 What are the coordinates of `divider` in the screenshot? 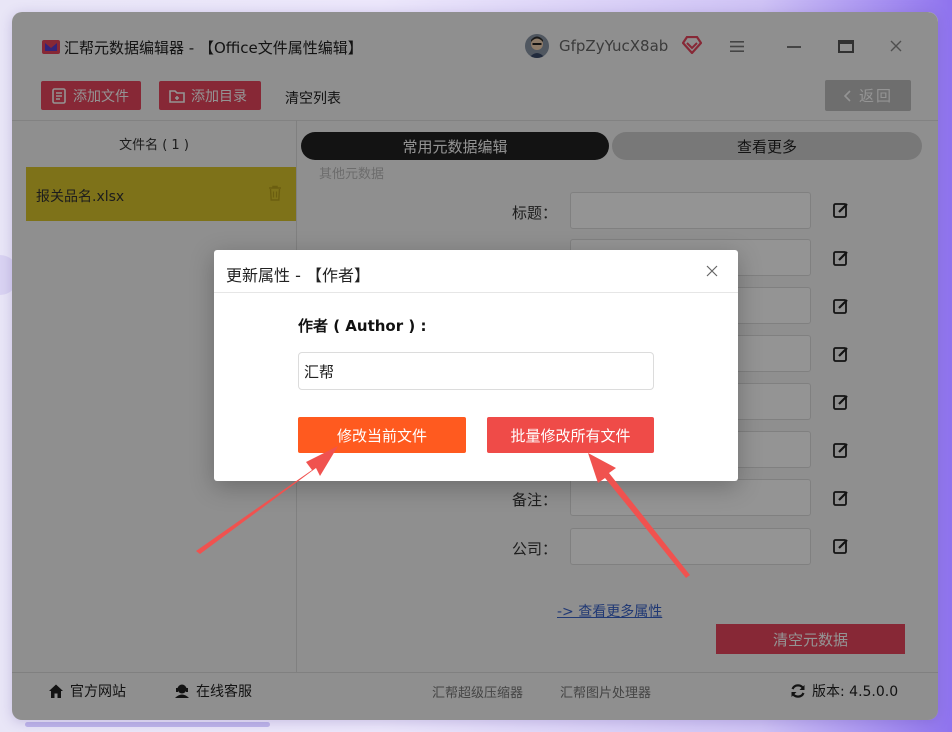 It's located at (476, 292).